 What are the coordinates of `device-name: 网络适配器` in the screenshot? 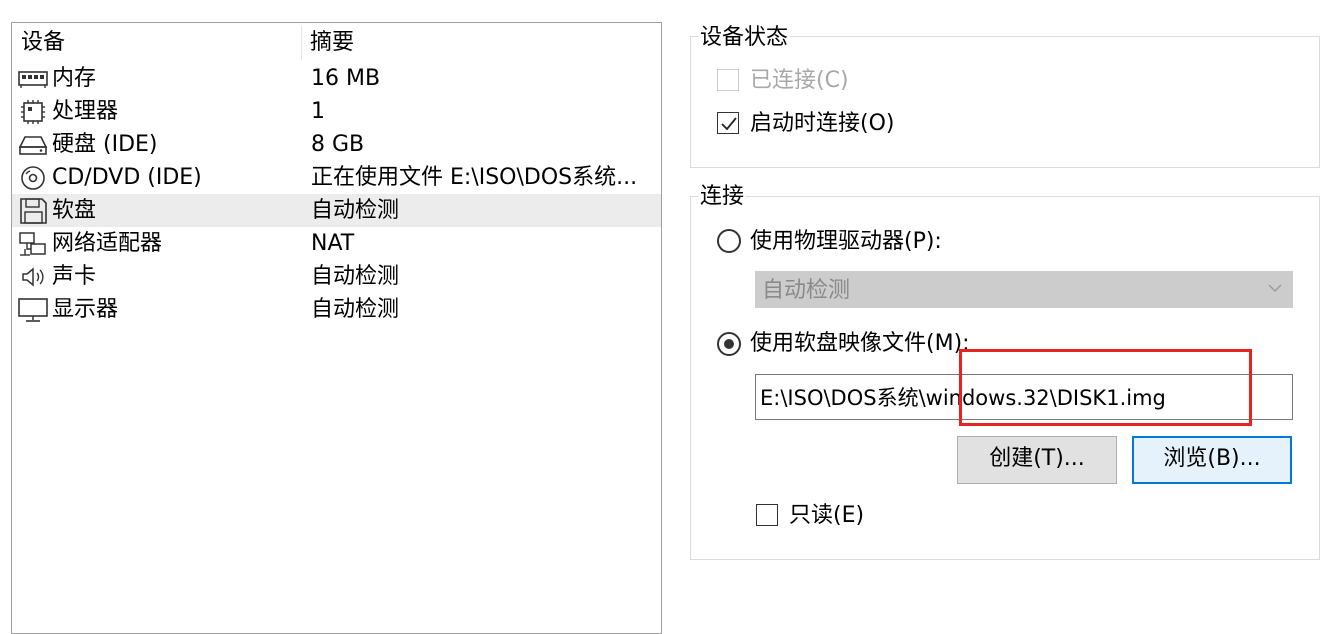 It's located at (107, 243).